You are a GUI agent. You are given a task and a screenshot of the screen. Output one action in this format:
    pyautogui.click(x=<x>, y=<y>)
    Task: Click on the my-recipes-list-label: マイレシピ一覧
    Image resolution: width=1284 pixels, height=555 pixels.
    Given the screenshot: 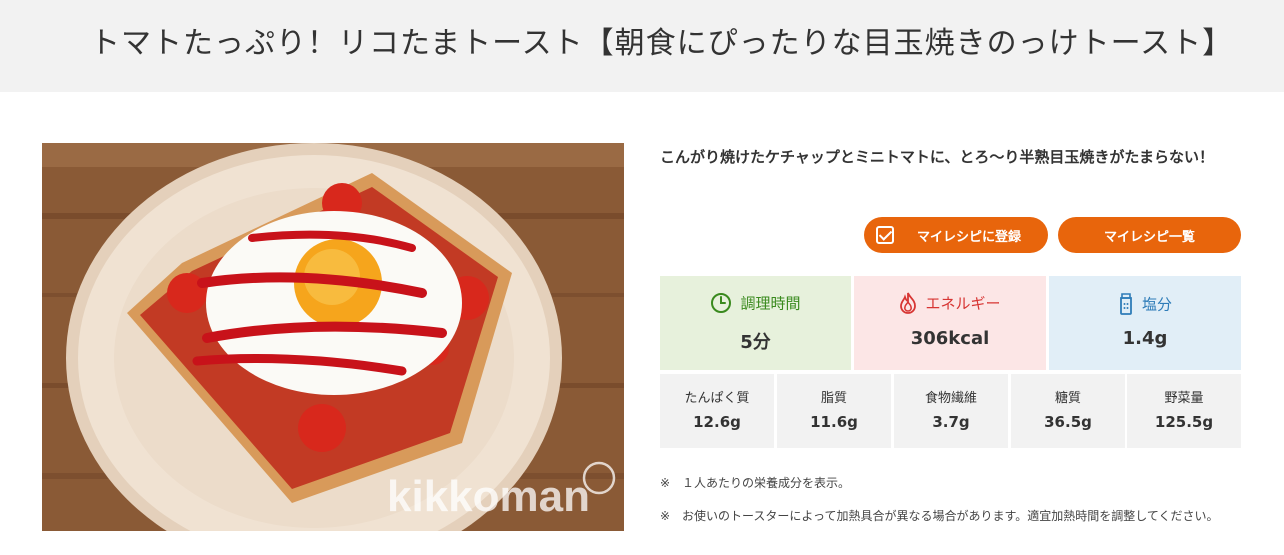 What is the action you would take?
    pyautogui.click(x=1149, y=237)
    